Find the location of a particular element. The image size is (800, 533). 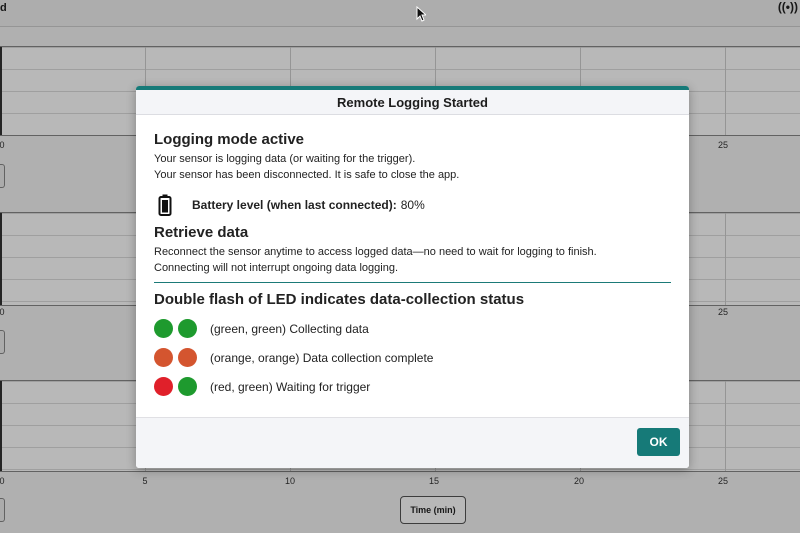

led-red-icon is located at coordinates (163, 386).